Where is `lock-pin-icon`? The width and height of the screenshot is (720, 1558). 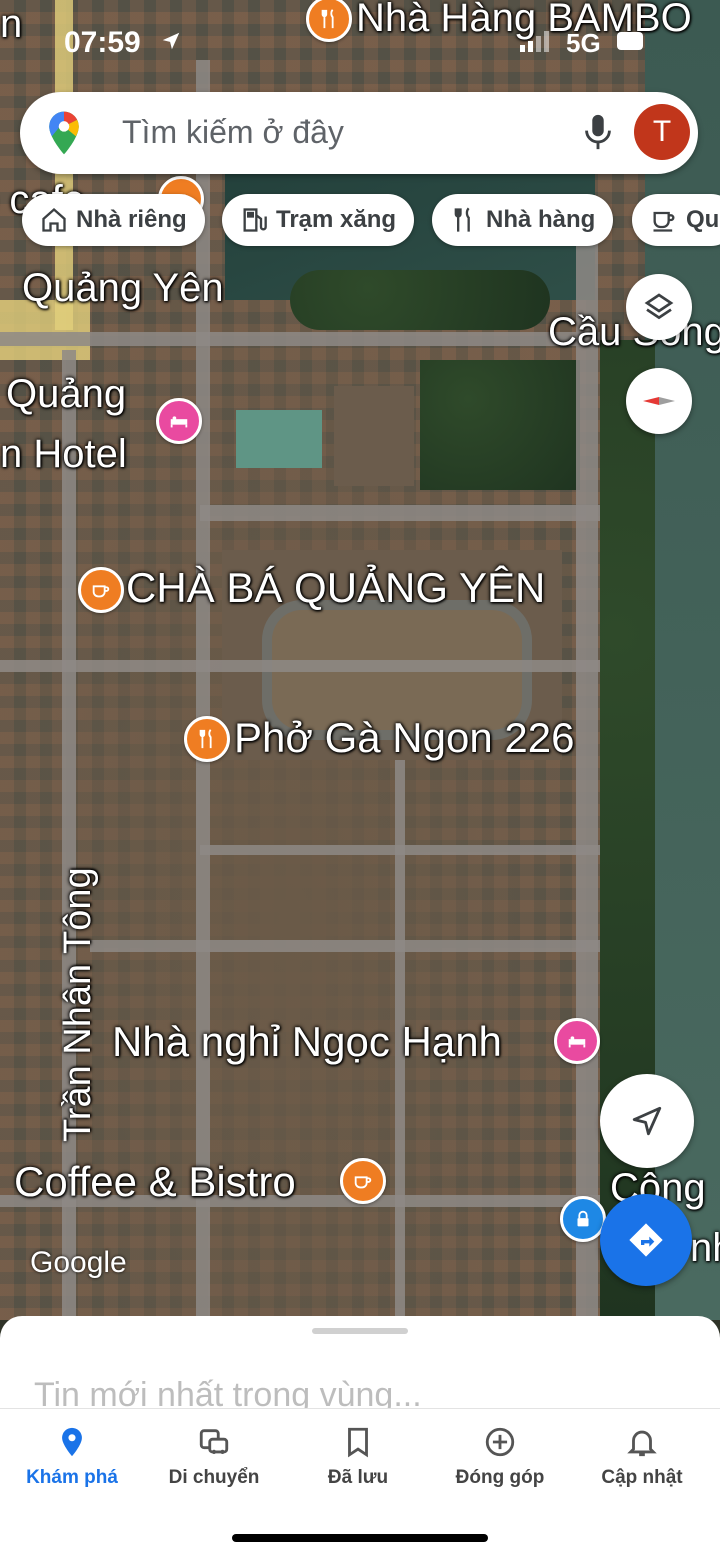
lock-pin-icon is located at coordinates (583, 1219).